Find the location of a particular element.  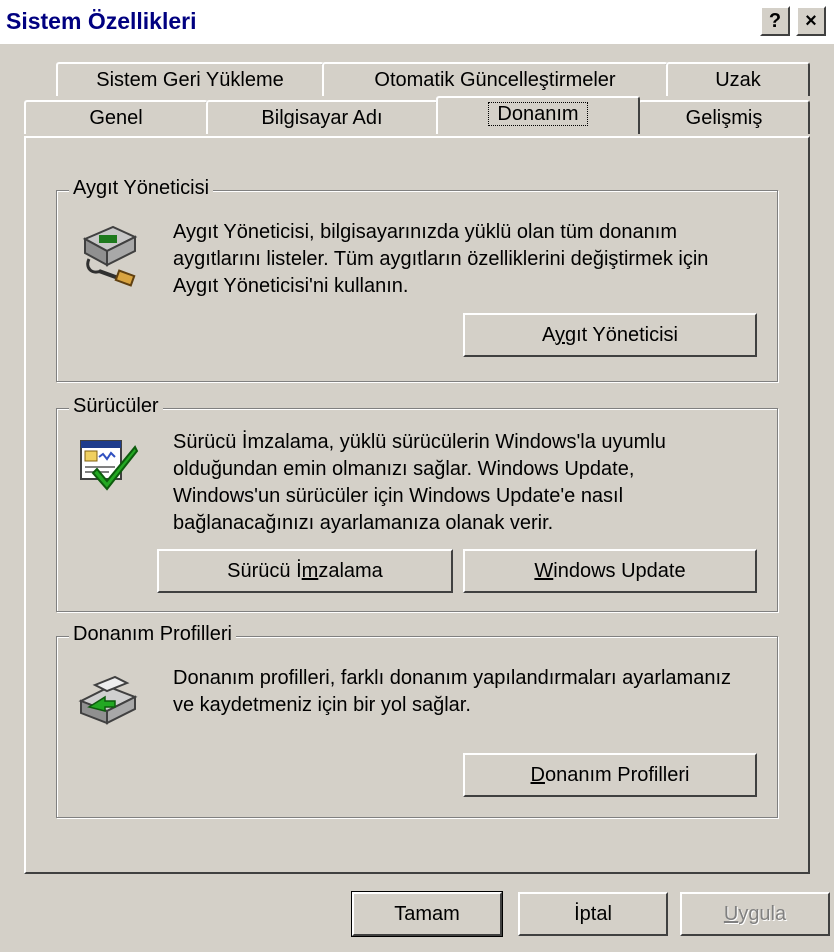

button-text: indows Update is located at coordinates (619, 571).